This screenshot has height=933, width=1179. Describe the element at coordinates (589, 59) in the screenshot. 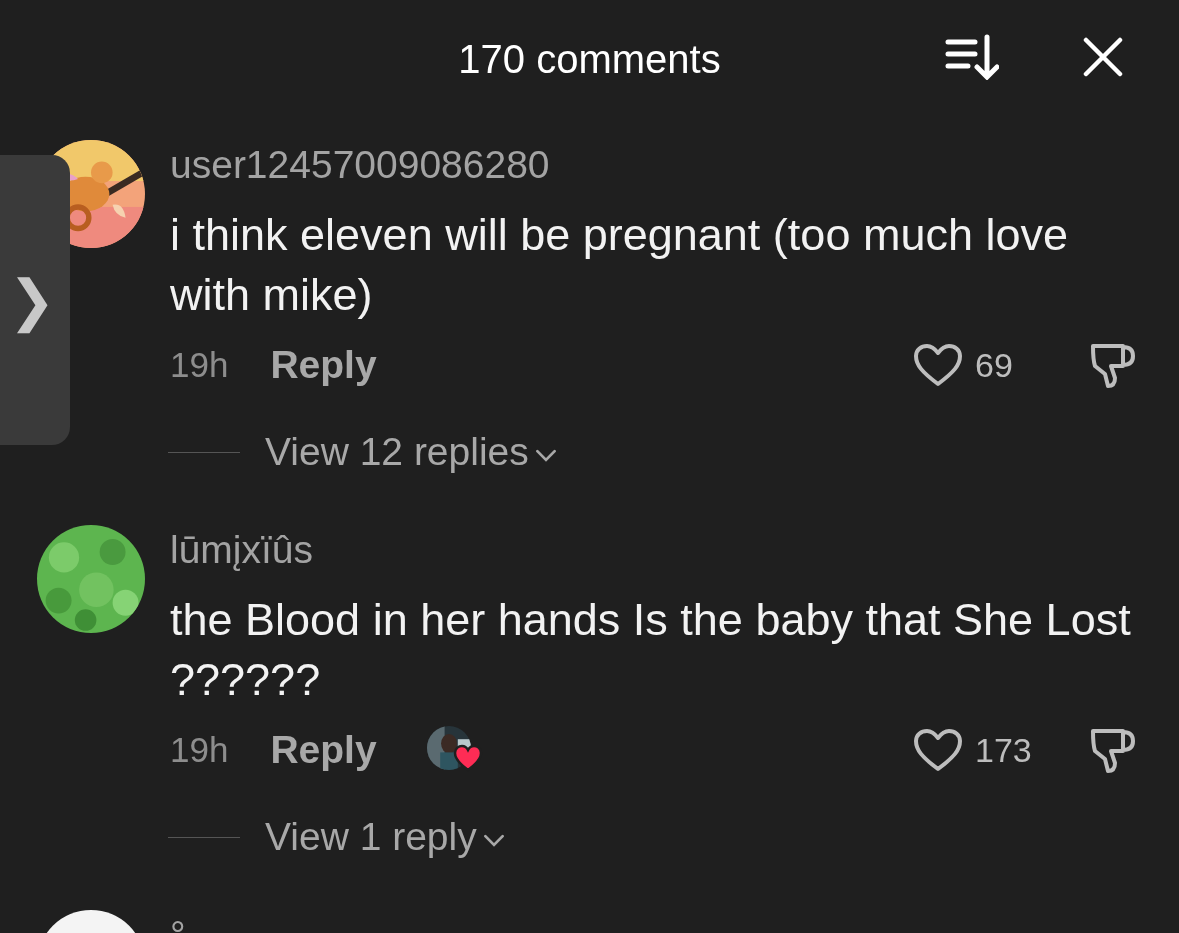

I see `comments-count-title: 170 comments` at that location.